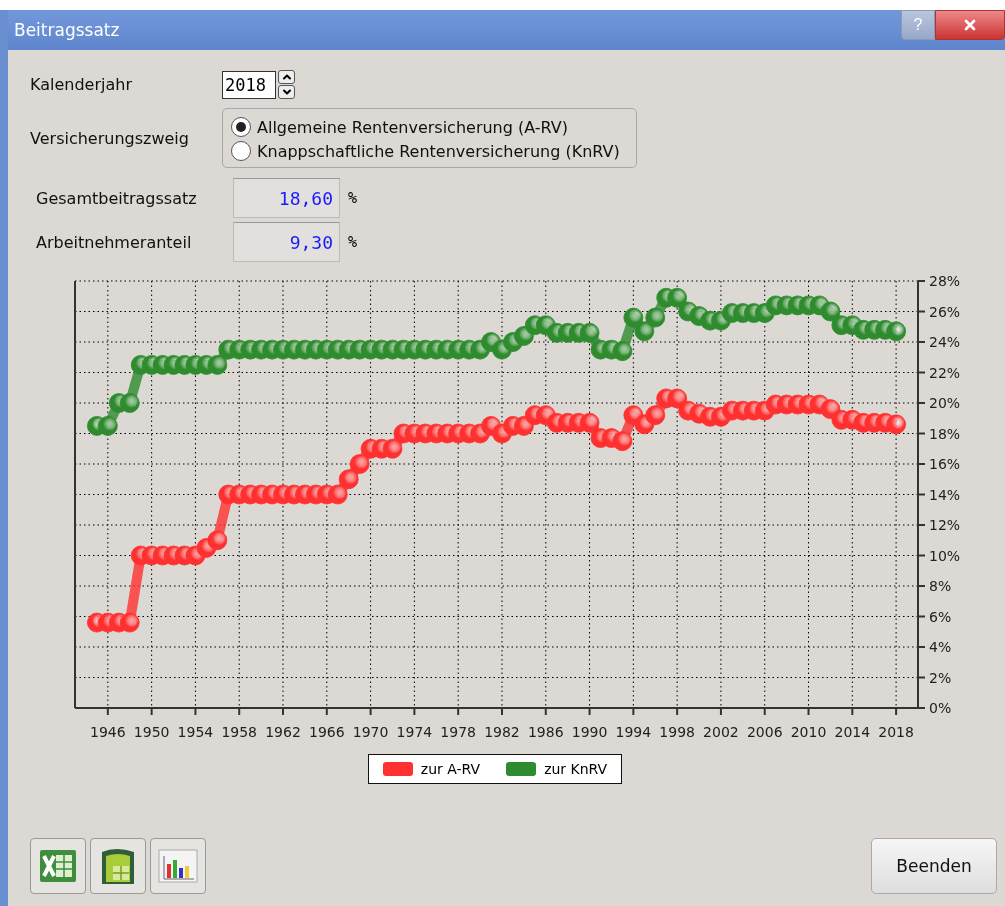  What do you see at coordinates (940, 647) in the screenshot?
I see `y-tick-label: 4%` at bounding box center [940, 647].